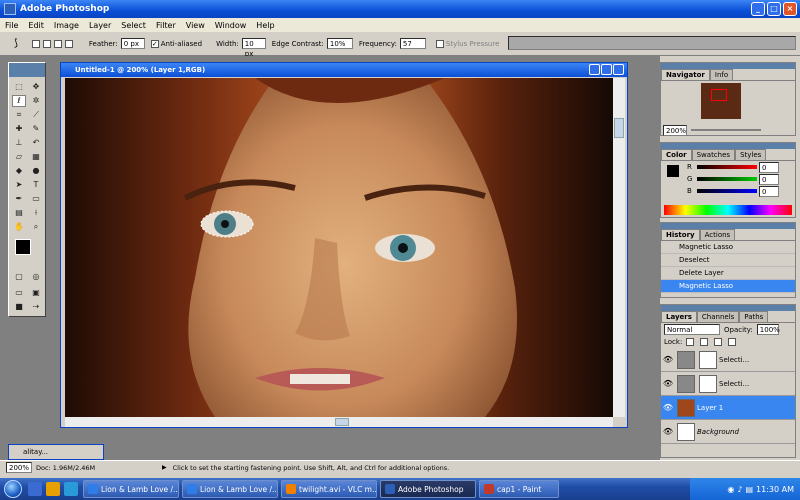 Image resolution: width=800 pixels, height=500 pixels. Describe the element at coordinates (36, 115) in the screenshot. I see `slice-tool-icon: ⟋` at that location.